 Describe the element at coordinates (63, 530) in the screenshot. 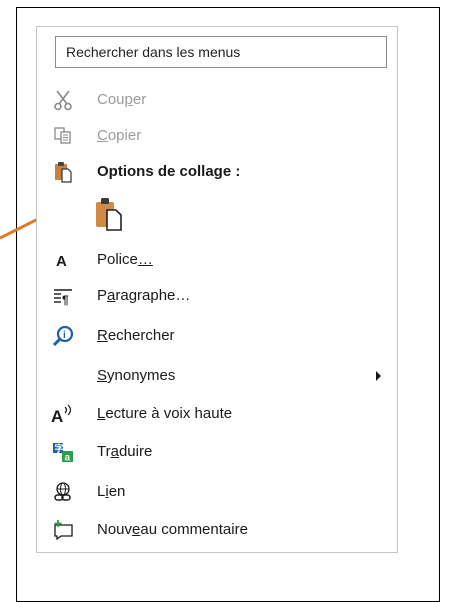

I see `new-comment-icon` at that location.